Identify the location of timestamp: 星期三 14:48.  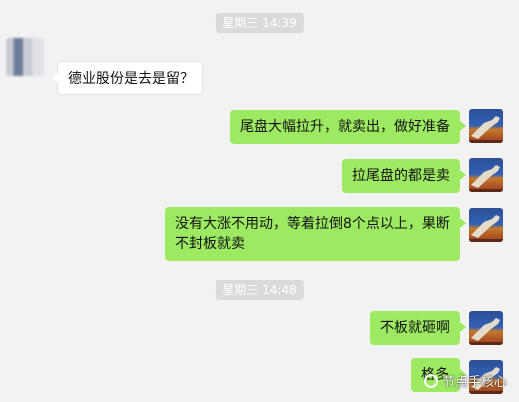
(259, 290).